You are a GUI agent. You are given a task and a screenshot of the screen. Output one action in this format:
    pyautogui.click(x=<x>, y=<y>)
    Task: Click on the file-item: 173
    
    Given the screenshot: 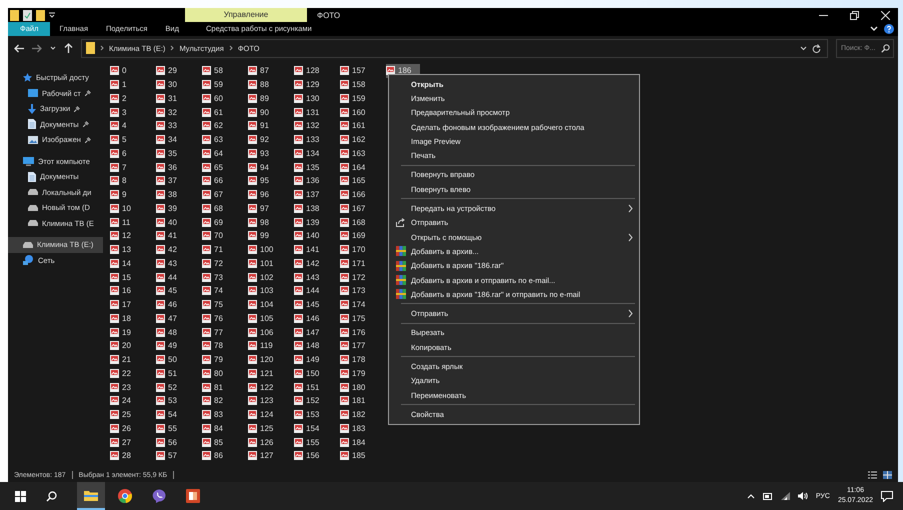 What is the action you would take?
    pyautogui.click(x=357, y=291)
    